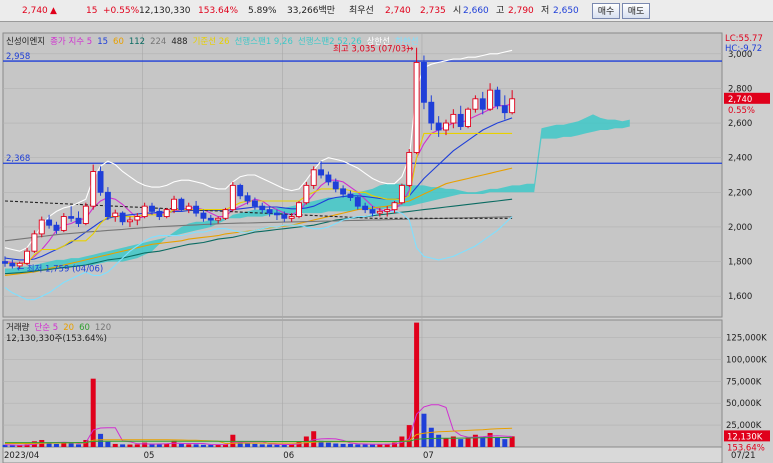 Image resolution: width=773 pixels, height=463 pixels. Describe the element at coordinates (18, 327) in the screenshot. I see `volume-legend-item: 거래량` at that location.